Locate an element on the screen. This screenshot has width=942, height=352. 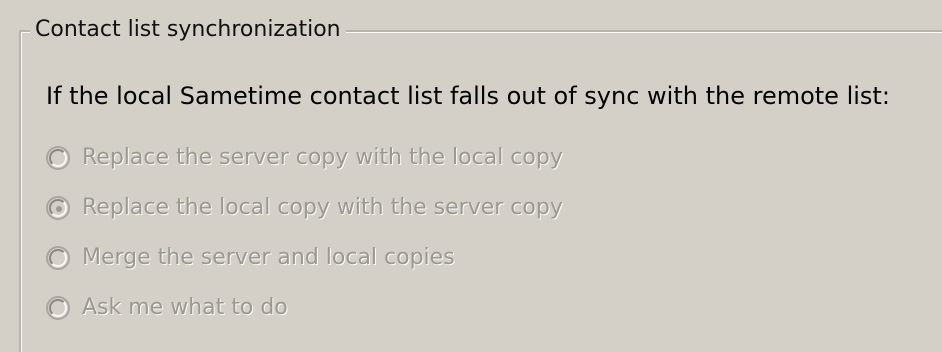
radio-replace-server is located at coordinates (58, 158).